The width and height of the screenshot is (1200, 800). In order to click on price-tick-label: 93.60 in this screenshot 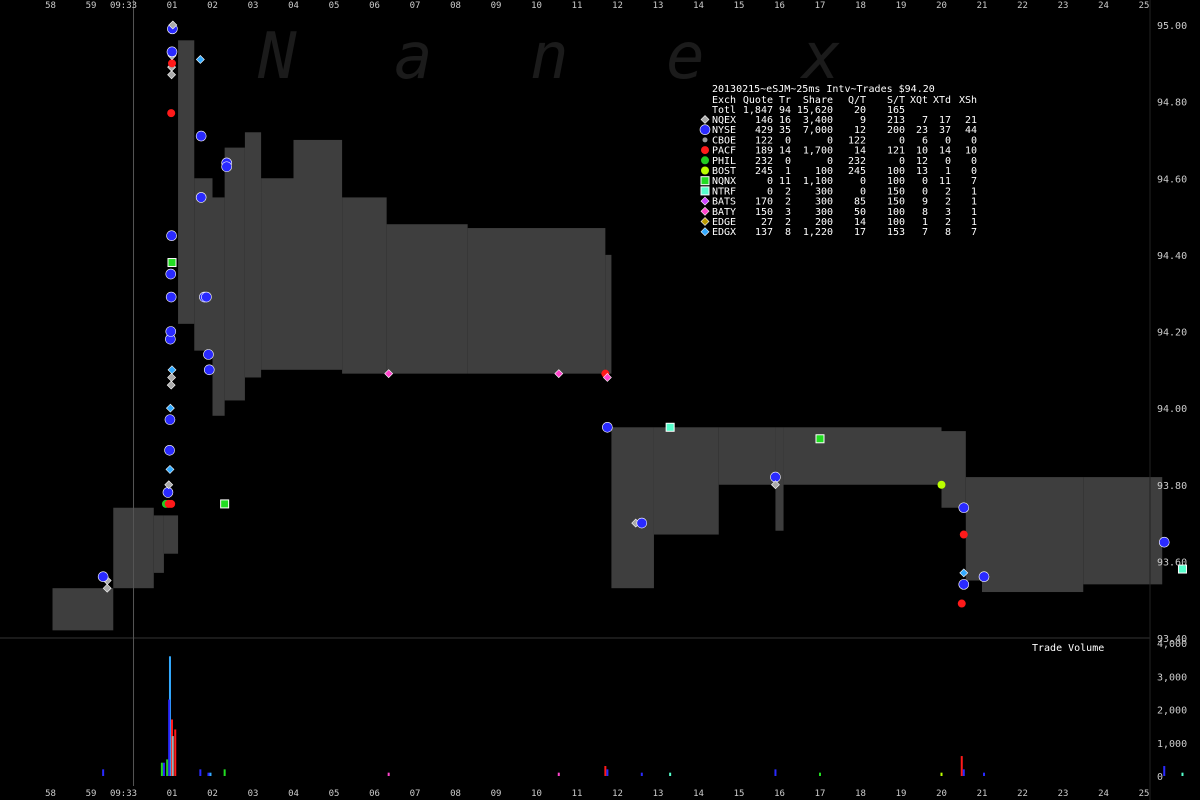, I will do `click(1172, 562)`.